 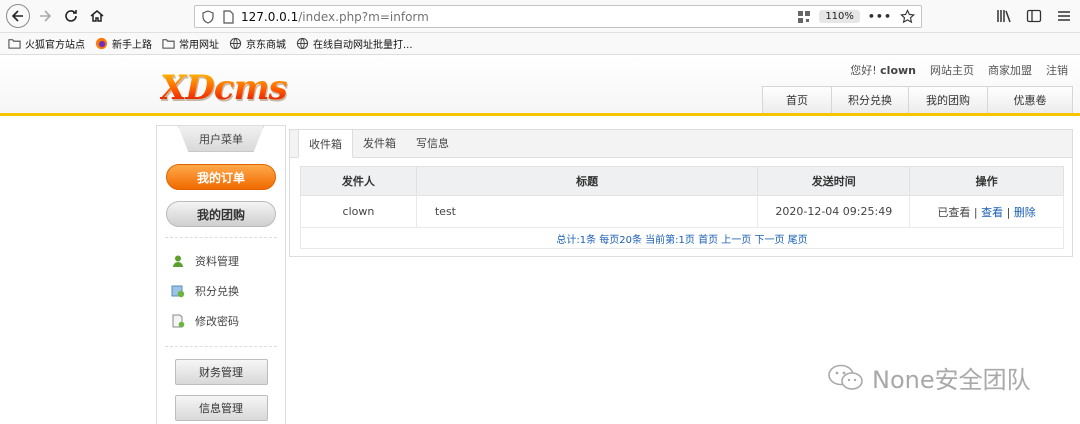 I want to click on forward-button, so click(x=45, y=16).